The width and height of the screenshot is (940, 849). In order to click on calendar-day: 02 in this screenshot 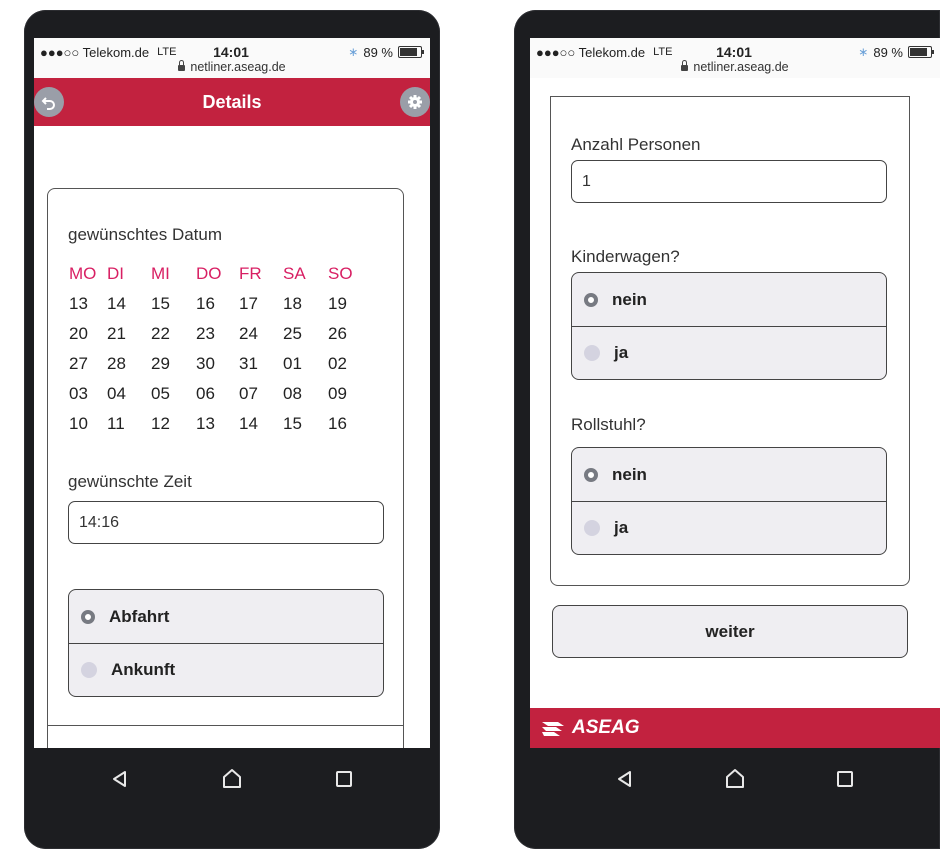, I will do `click(350, 364)`.